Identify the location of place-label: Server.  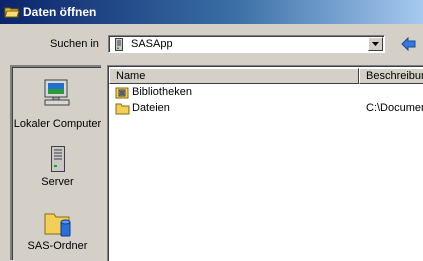
(57, 182).